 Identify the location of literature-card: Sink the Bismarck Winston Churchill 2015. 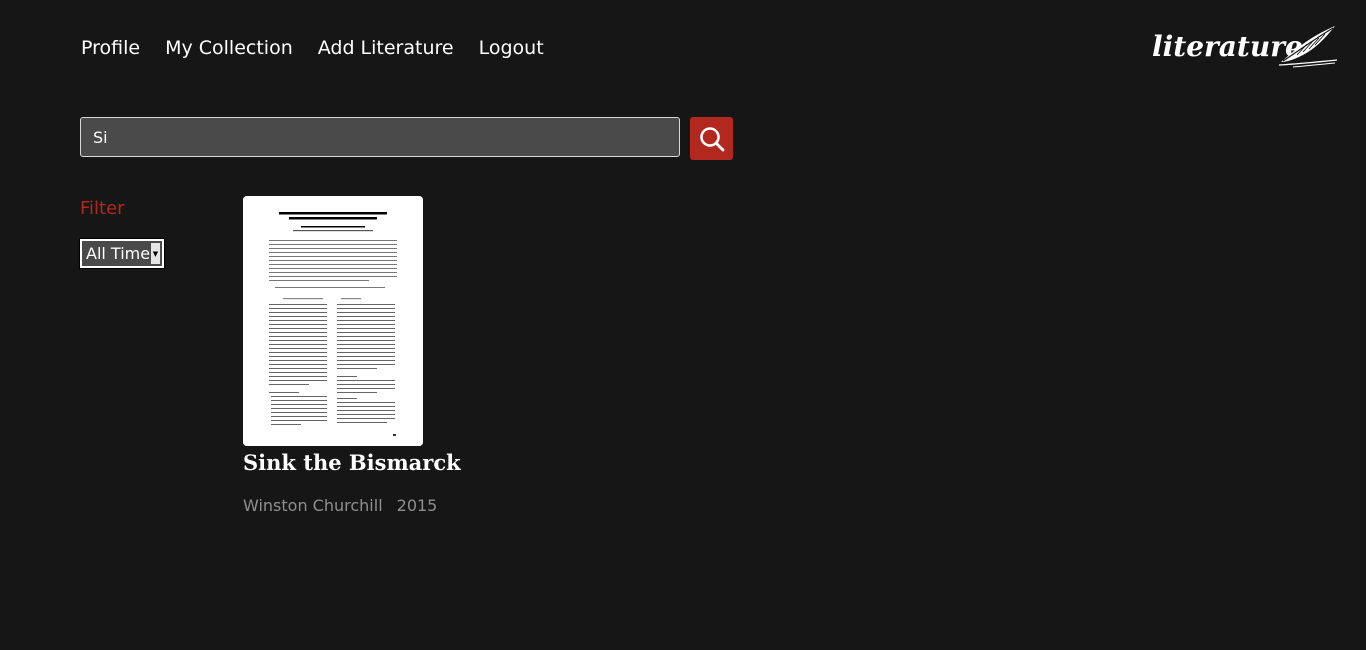
(352, 355).